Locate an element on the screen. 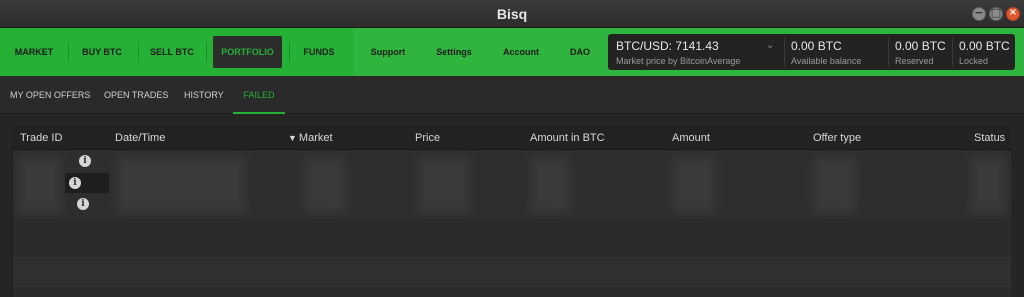  nav-market: MARKET is located at coordinates (34, 52).